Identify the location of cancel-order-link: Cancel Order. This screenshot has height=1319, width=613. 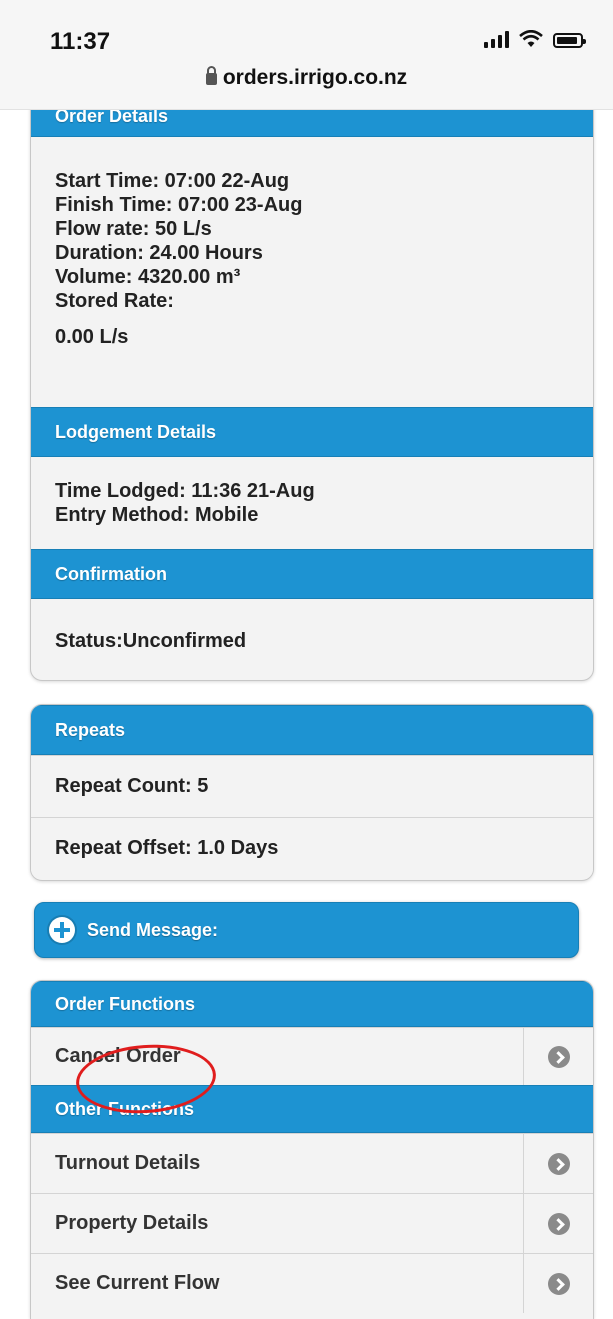
(312, 1056).